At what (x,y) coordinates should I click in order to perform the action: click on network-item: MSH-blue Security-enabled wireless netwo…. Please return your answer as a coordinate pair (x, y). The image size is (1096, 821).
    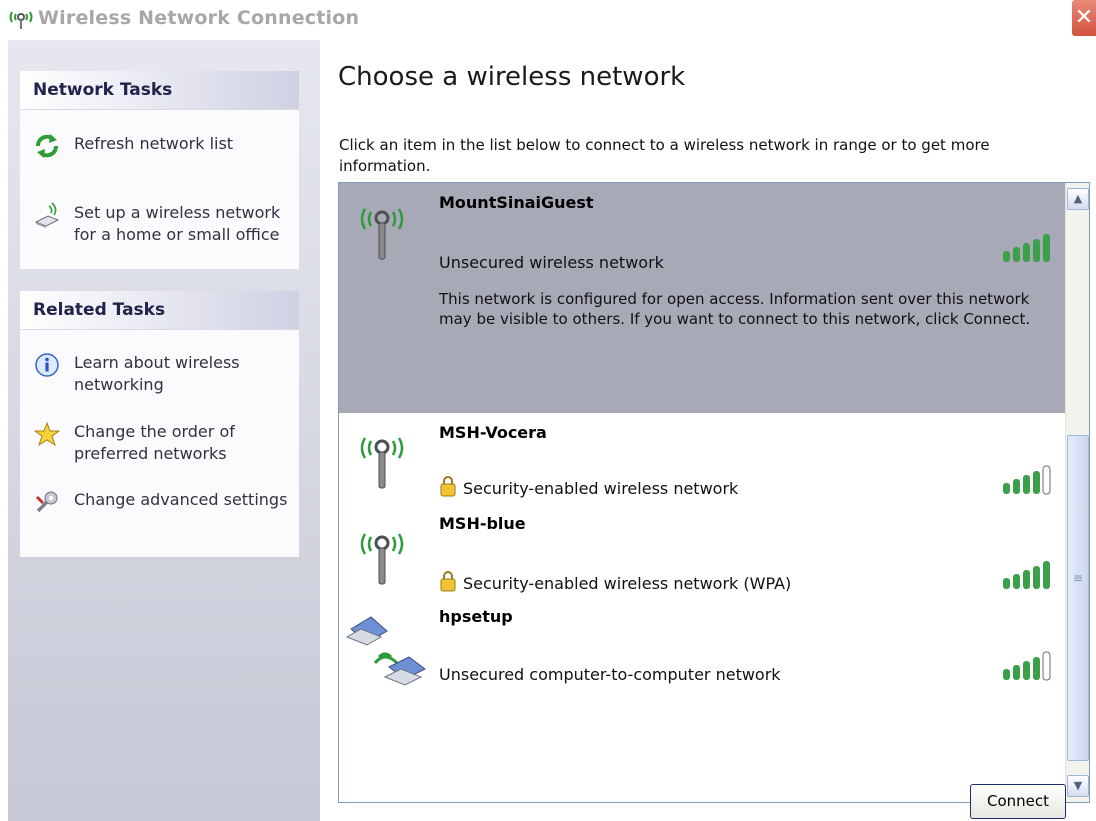
    Looking at the image, I should click on (702, 555).